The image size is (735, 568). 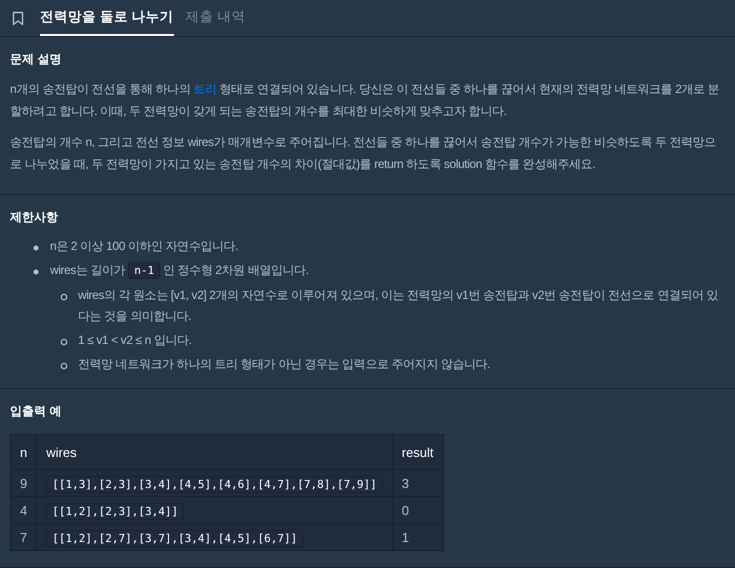 What do you see at coordinates (115, 511) in the screenshot?
I see `code-chip: [[1,2],[2,3],[3,4]]` at bounding box center [115, 511].